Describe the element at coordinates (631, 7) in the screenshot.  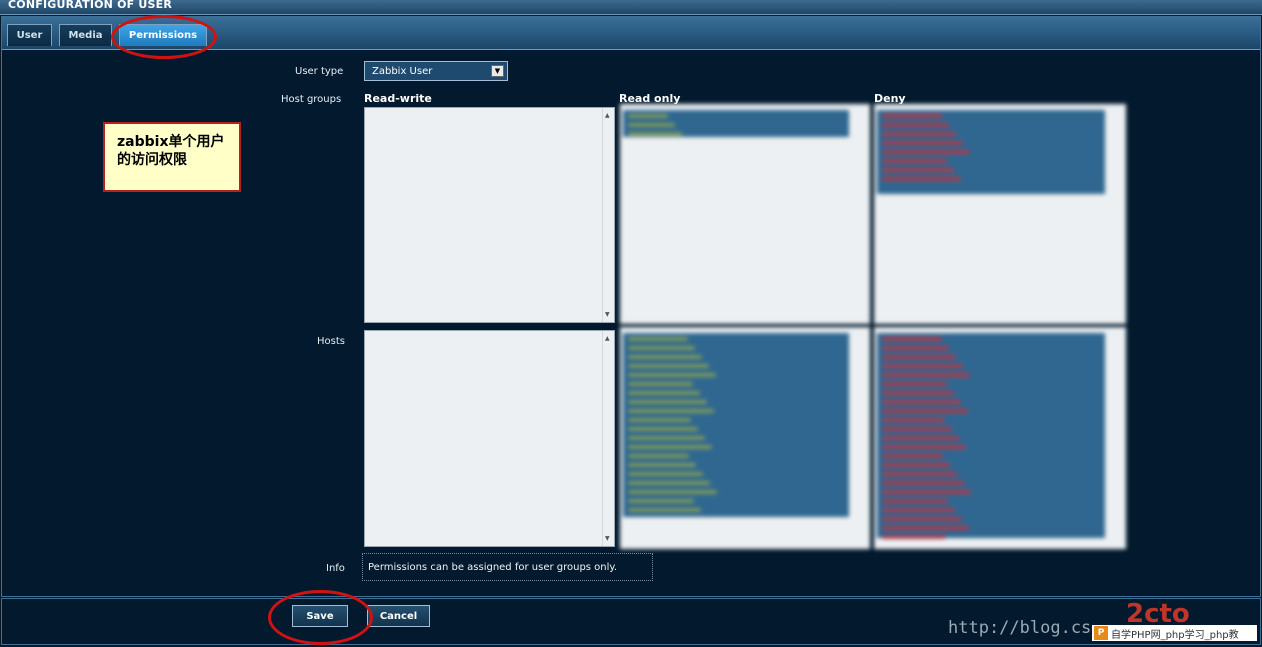
I see `window-title-bar: CONFIGURATION OF USER` at that location.